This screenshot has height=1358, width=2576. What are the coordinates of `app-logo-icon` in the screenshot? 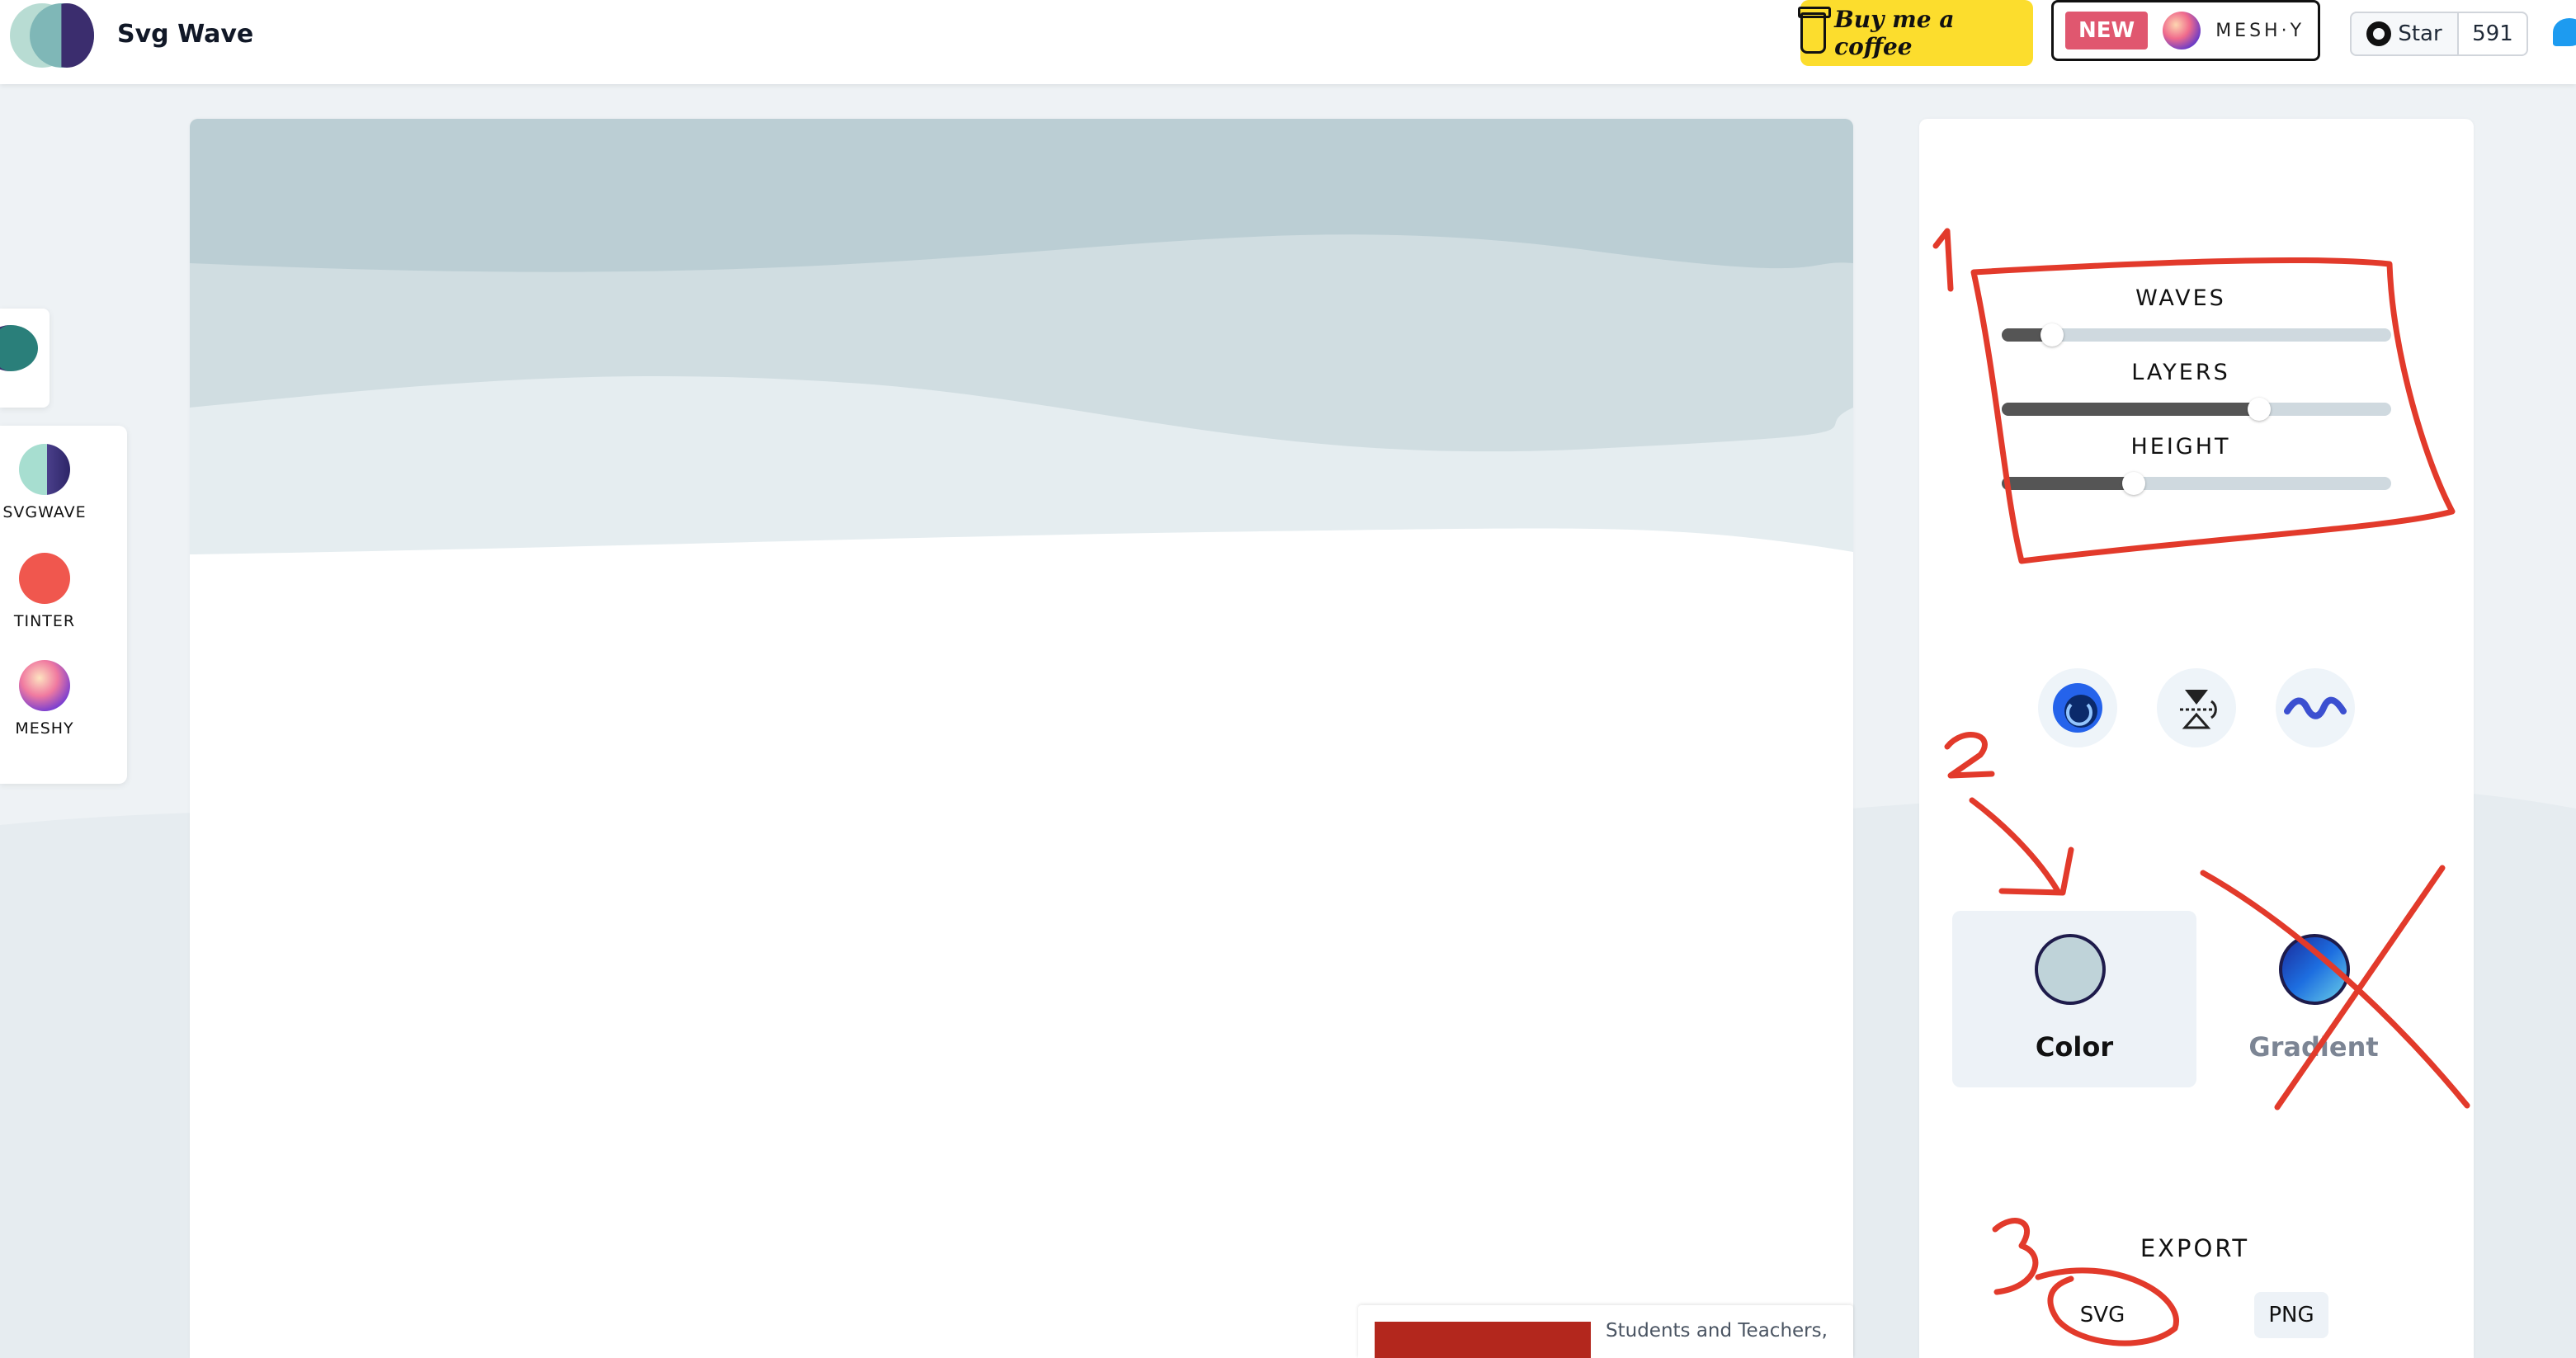 It's located at (19, 348).